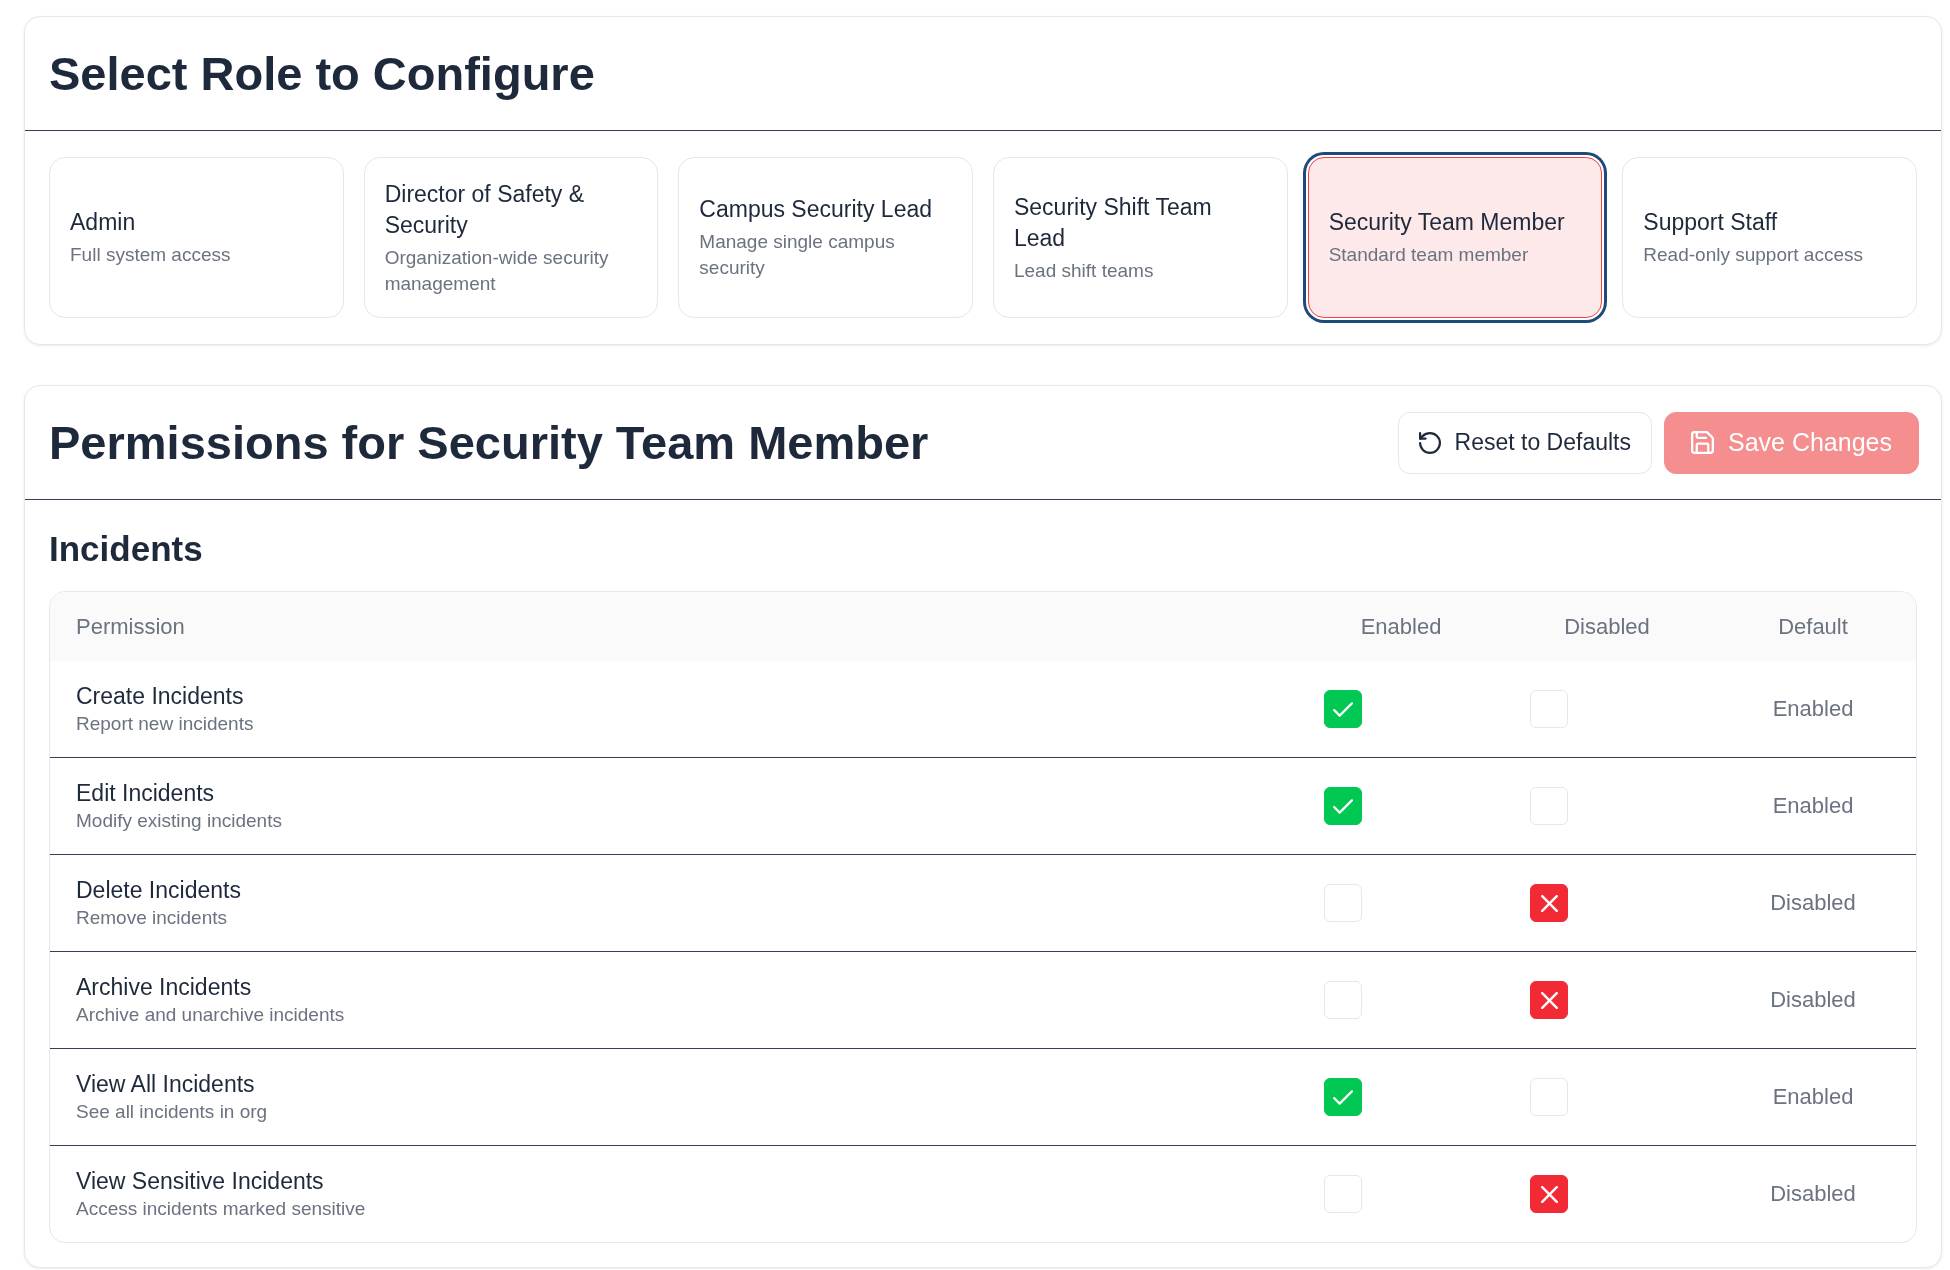  I want to click on role-card: Support Staff Read-only support access, so click(1769, 237).